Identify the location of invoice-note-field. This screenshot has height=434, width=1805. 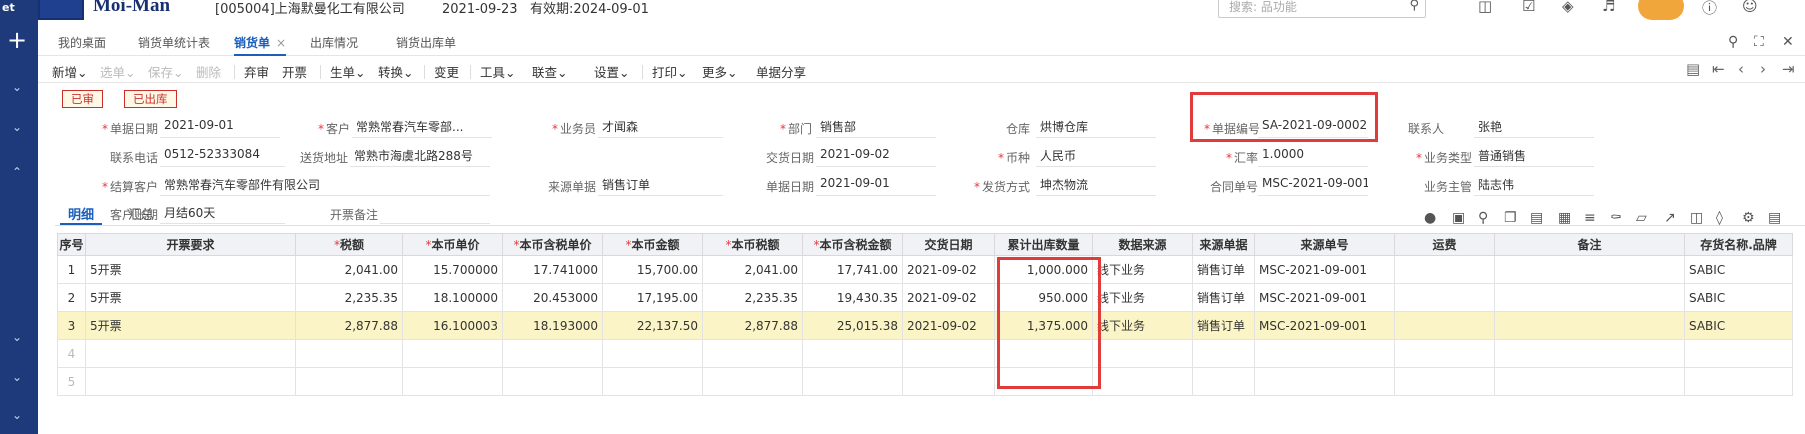
(435, 214).